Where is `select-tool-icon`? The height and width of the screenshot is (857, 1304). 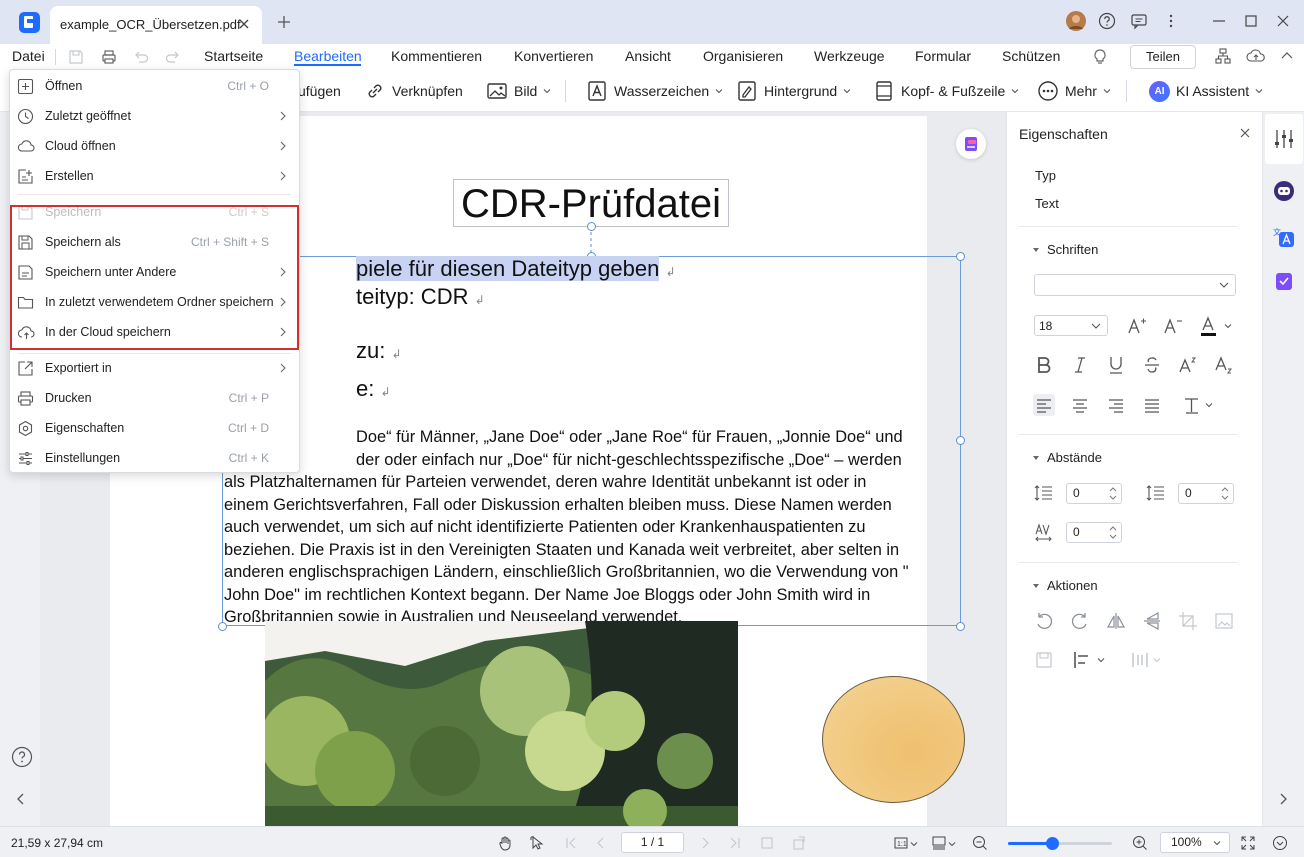
select-tool-icon is located at coordinates (537, 843).